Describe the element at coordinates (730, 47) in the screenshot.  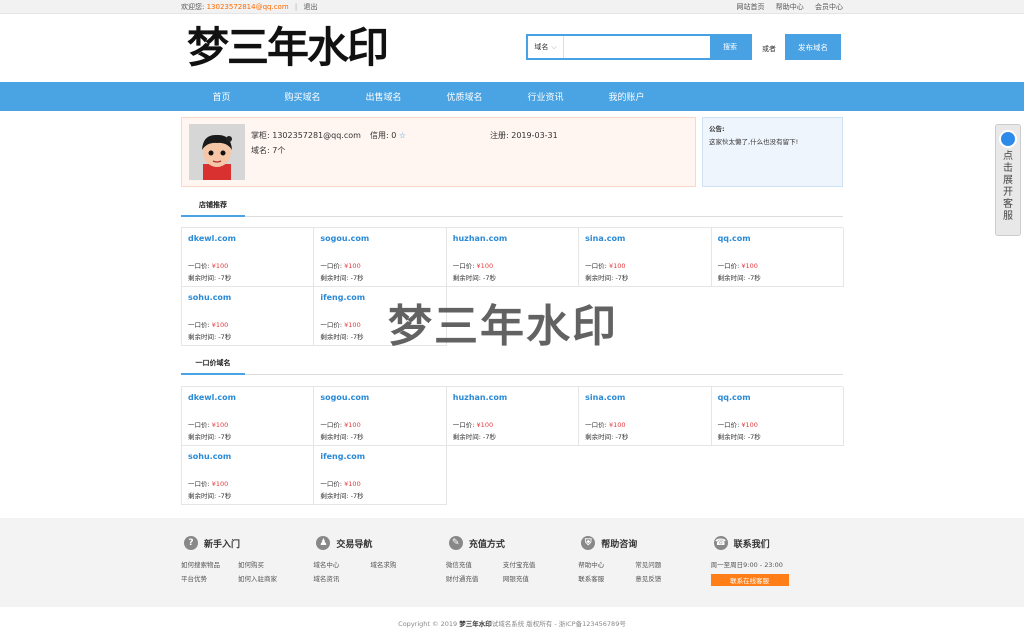
I see `search-button: 搜索` at that location.